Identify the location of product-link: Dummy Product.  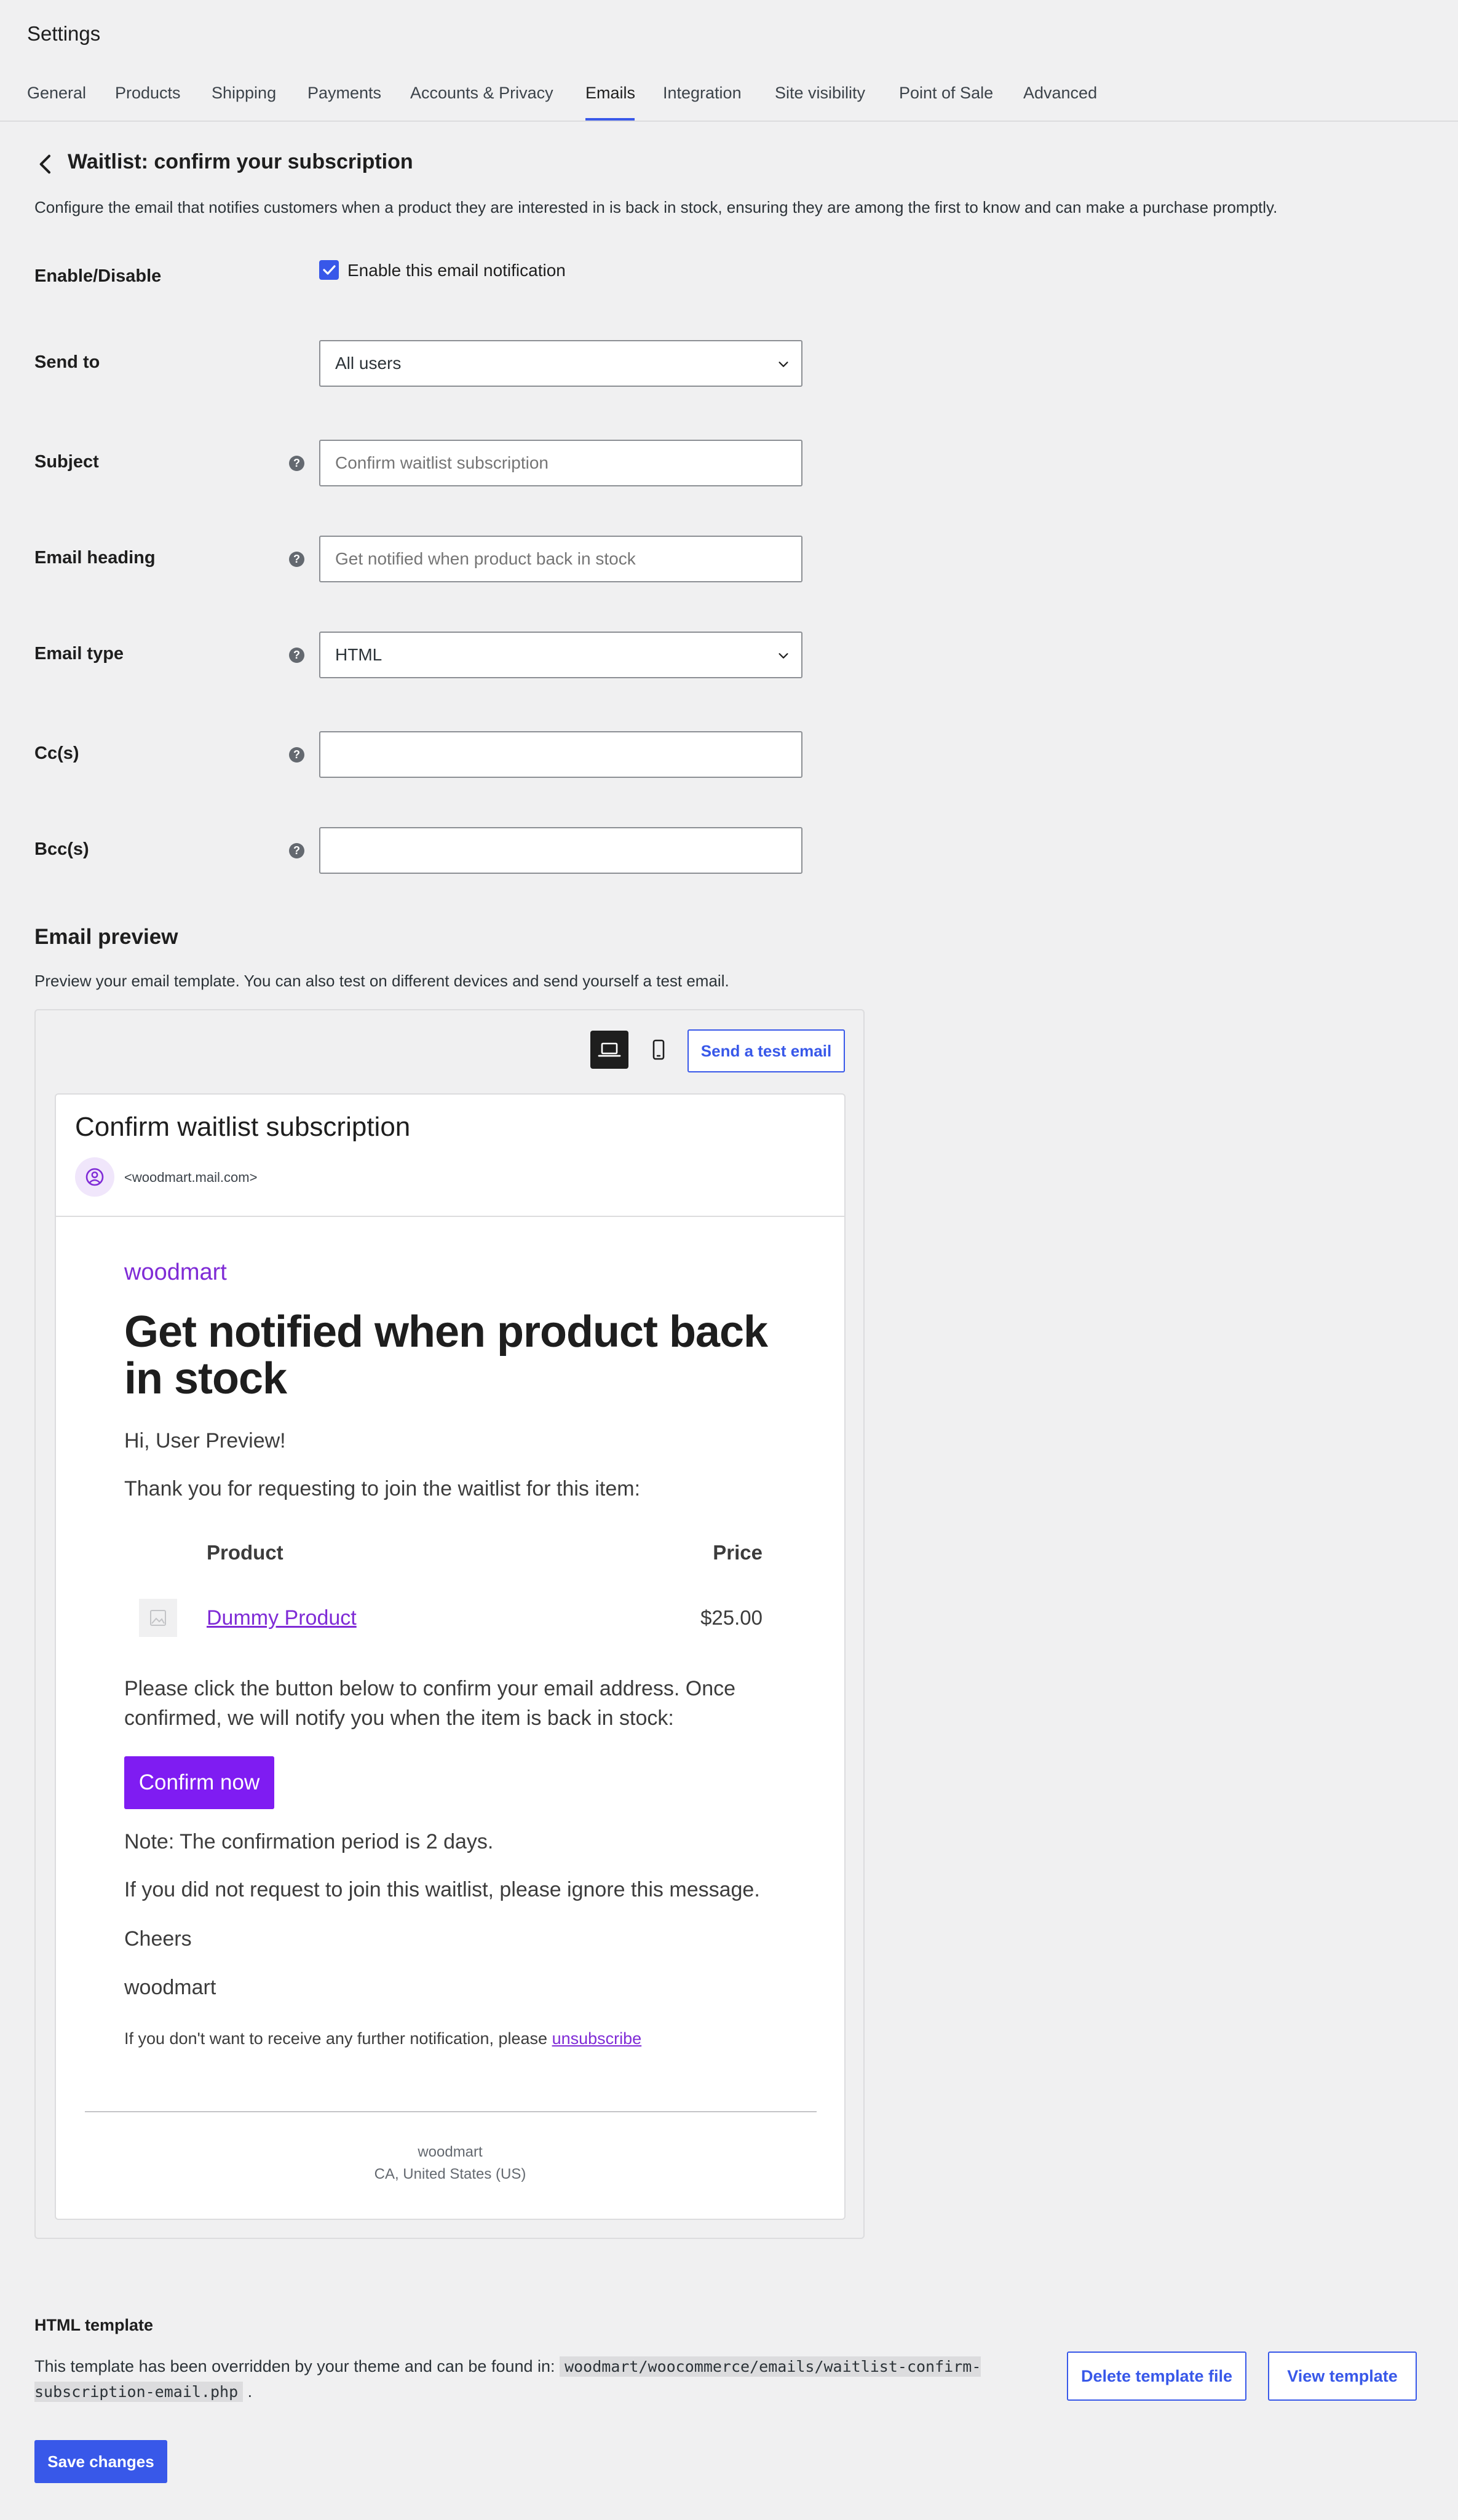
(282, 1618).